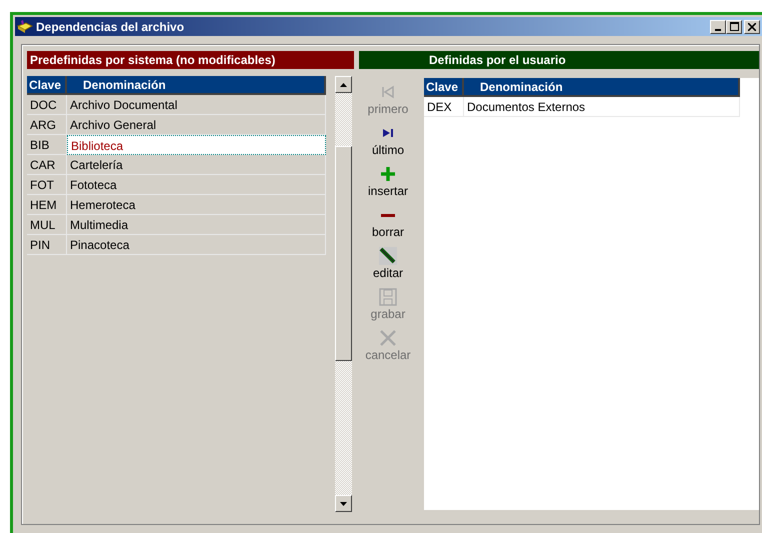 This screenshot has width=762, height=533. Describe the element at coordinates (602, 107) in the screenshot. I see `table-cell: Documentos Externos` at that location.